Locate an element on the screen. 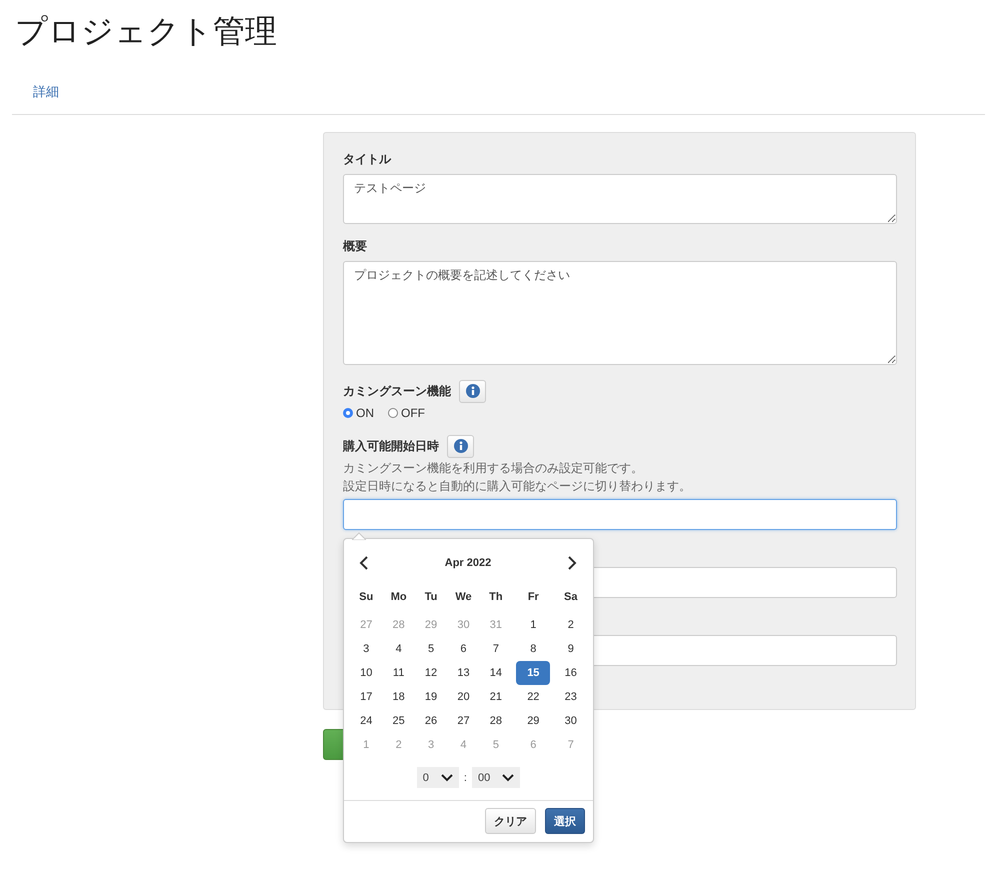 The width and height of the screenshot is (1000, 880). calendar-day: 8 is located at coordinates (533, 649).